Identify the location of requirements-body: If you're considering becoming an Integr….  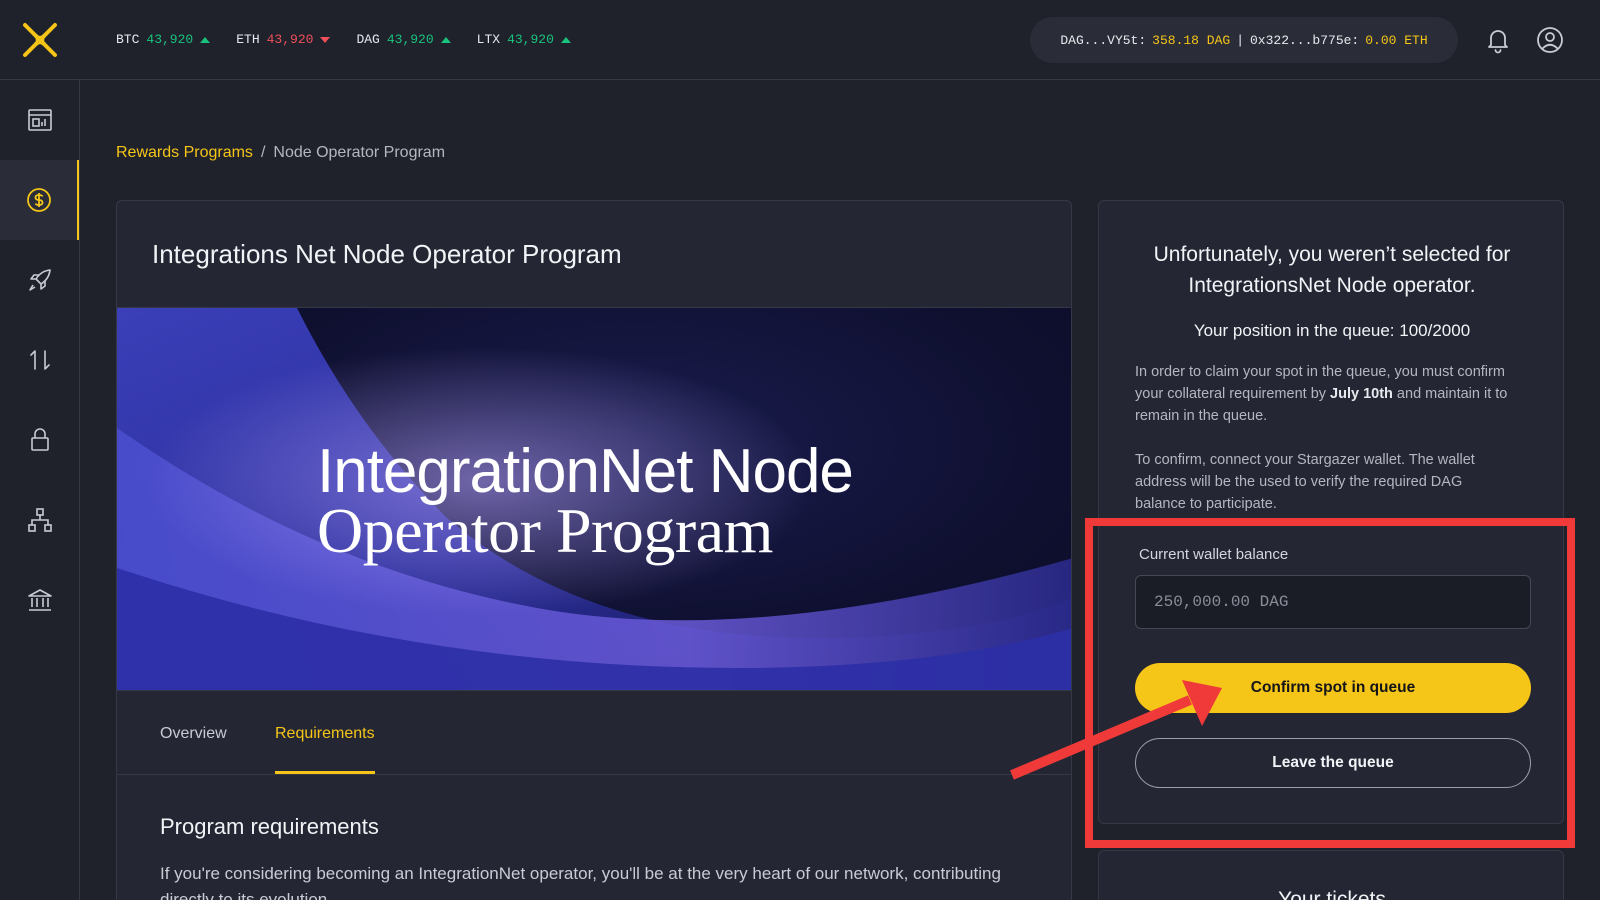
(580, 882).